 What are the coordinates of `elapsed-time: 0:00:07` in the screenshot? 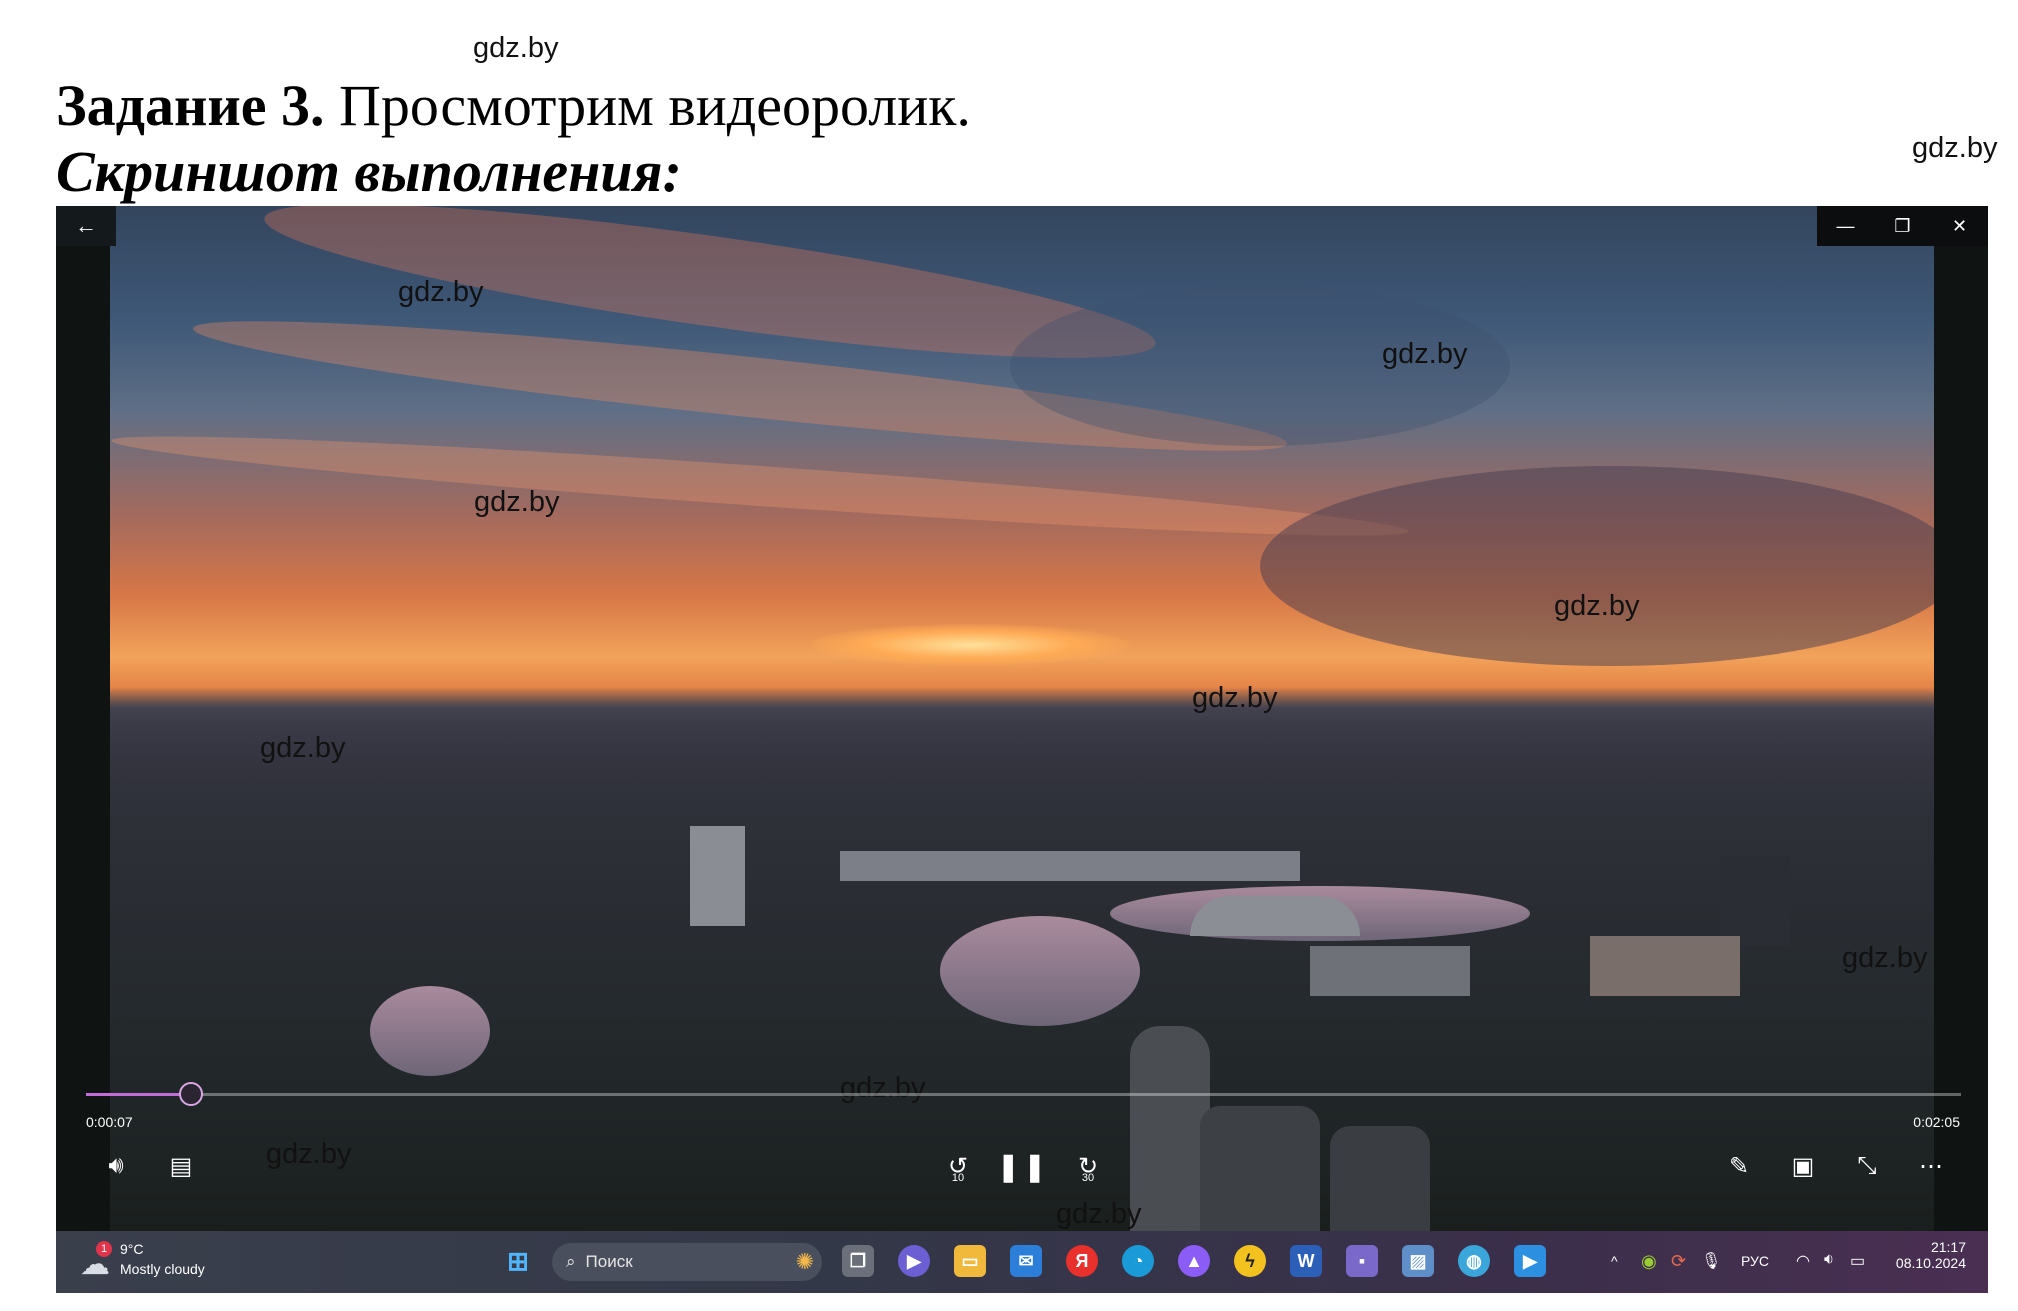 It's located at (109, 1122).